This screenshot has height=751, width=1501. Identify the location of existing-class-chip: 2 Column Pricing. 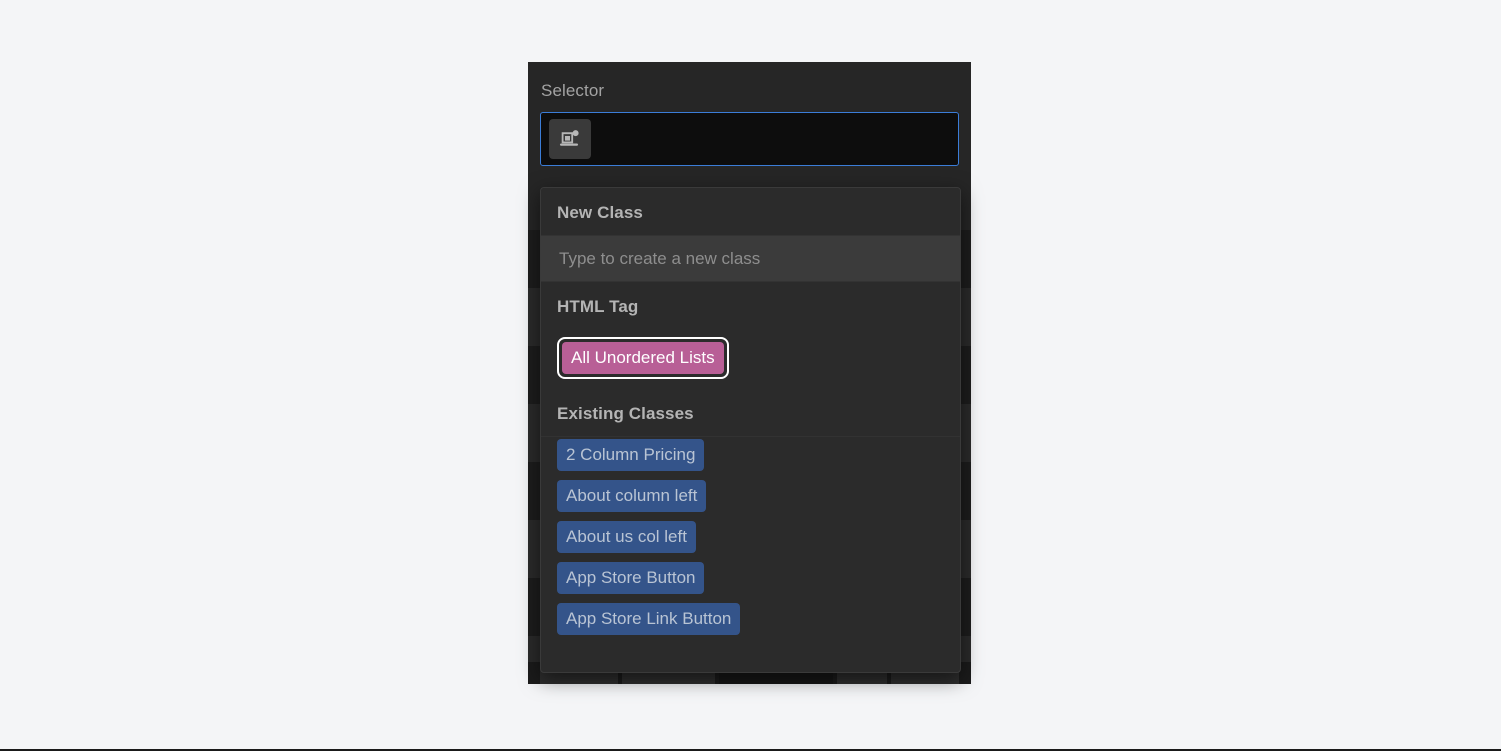
(631, 455).